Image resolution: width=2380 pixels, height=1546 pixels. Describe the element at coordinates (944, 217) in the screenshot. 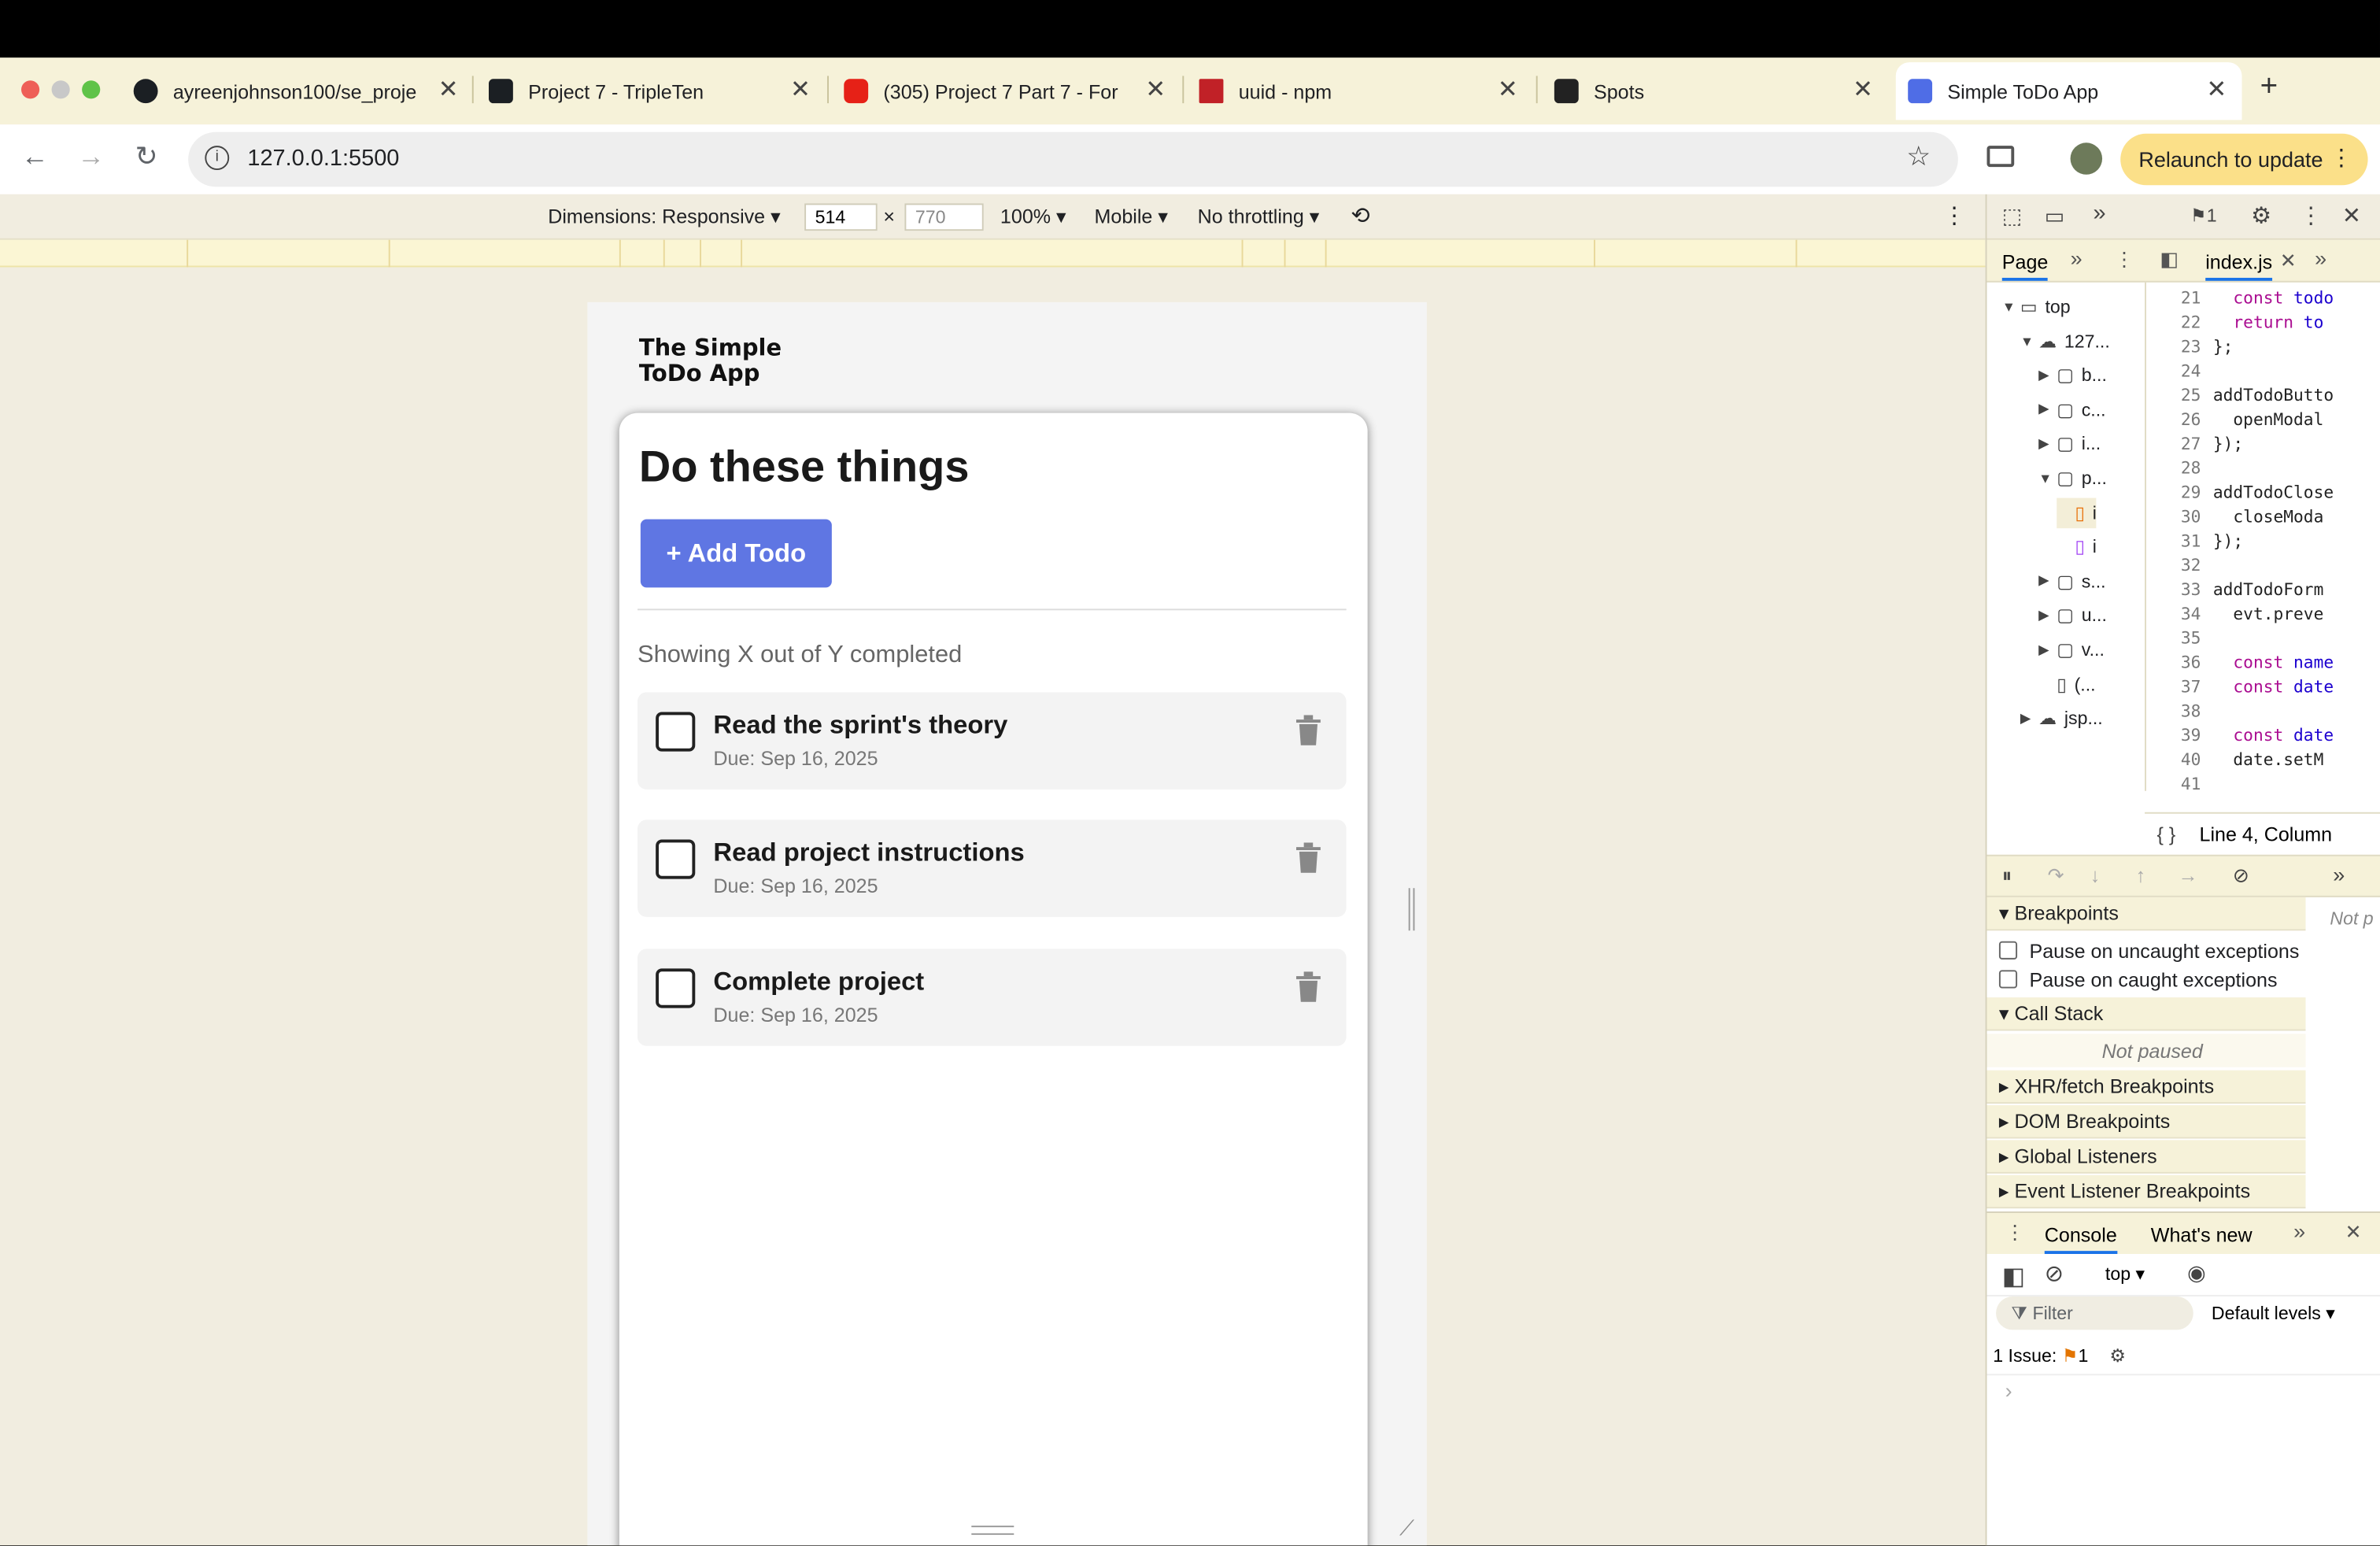

I see `height-input` at that location.